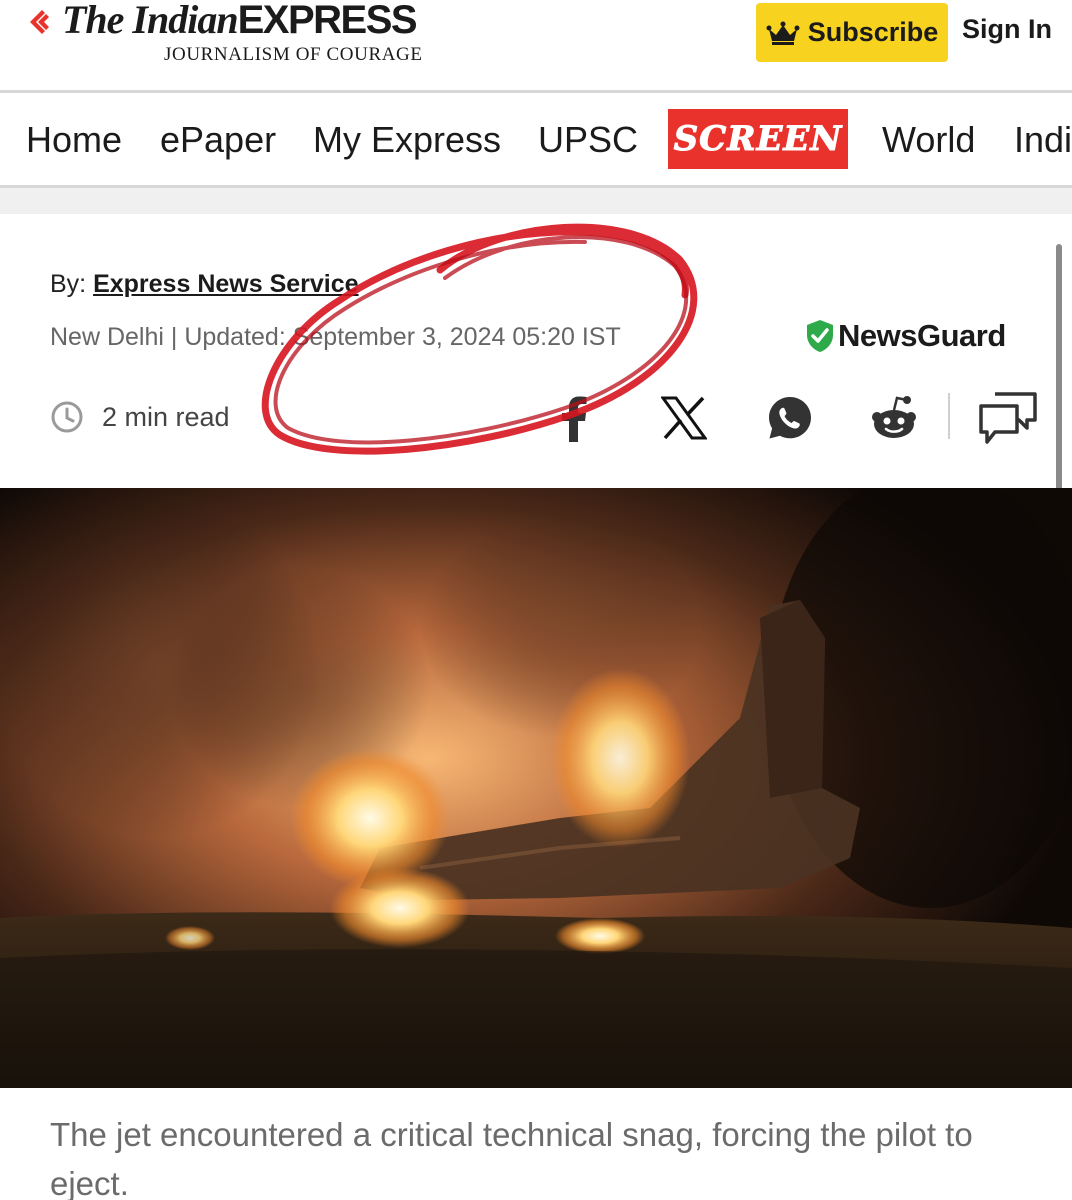 The width and height of the screenshot is (1072, 1200). Describe the element at coordinates (1043, 140) in the screenshot. I see `nav-item-india: Indi` at that location.